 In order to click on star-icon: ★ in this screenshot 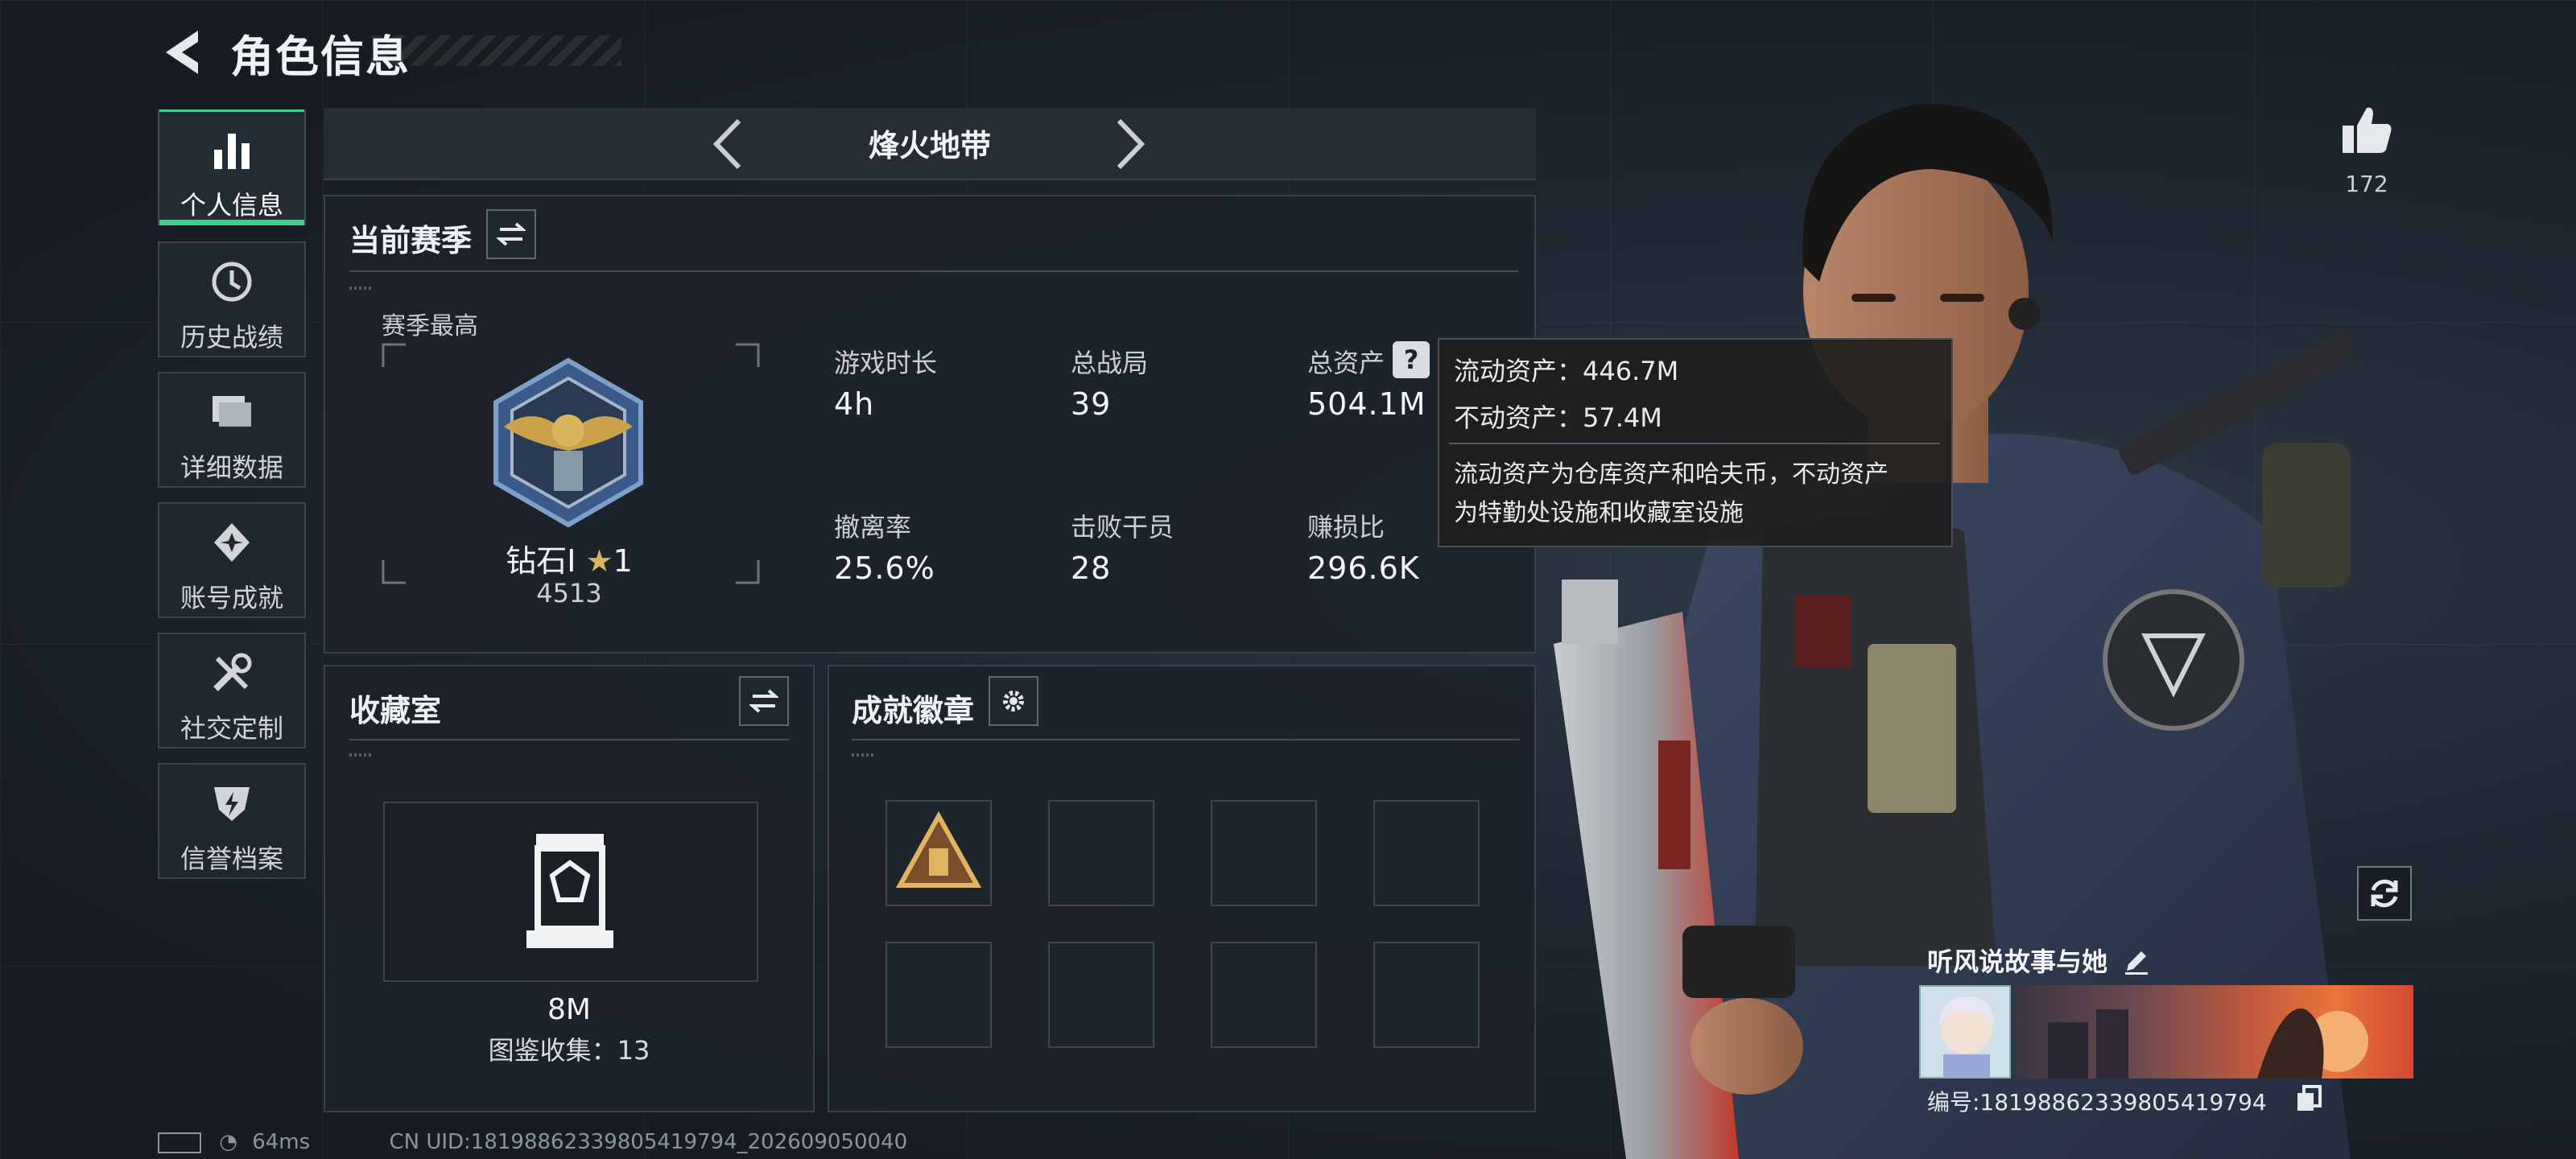, I will do `click(599, 561)`.